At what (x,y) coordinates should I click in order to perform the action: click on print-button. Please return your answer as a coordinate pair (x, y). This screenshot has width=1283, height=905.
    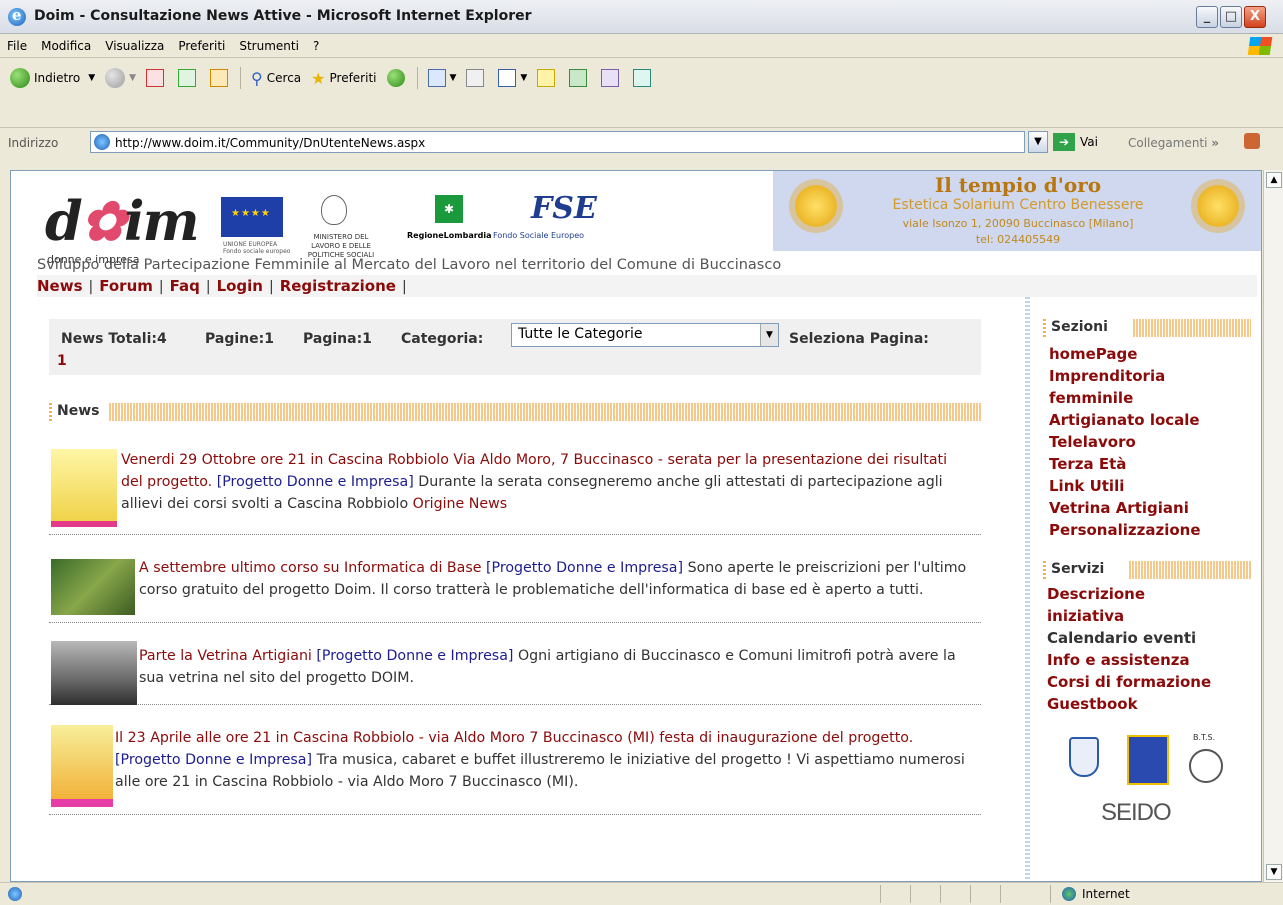
    Looking at the image, I should click on (477, 78).